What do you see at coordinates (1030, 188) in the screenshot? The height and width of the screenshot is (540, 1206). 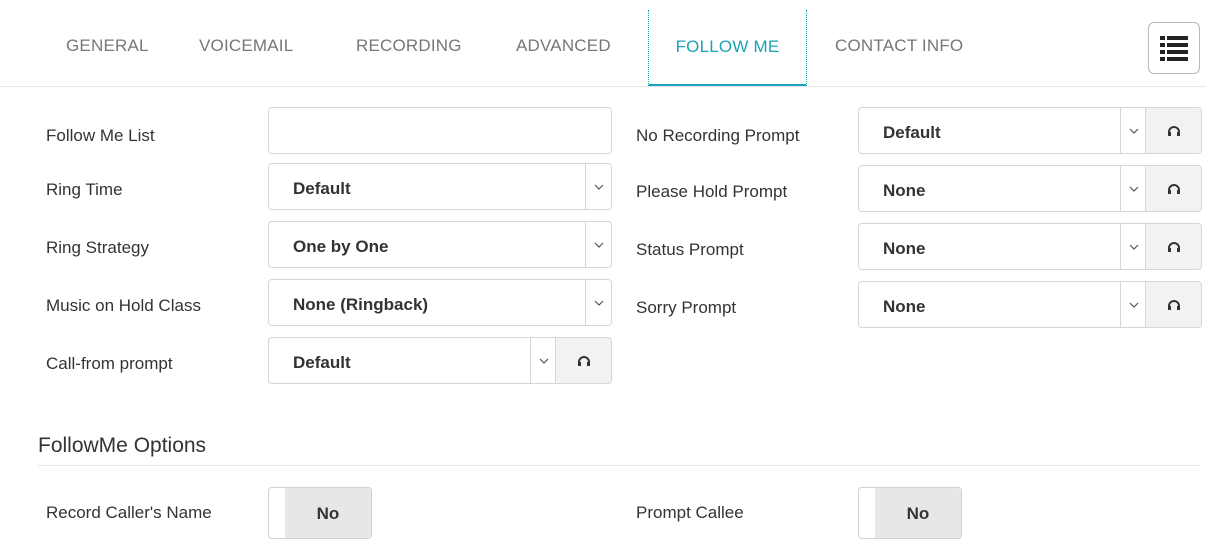 I see `please-hold-prompt-select: None` at bounding box center [1030, 188].